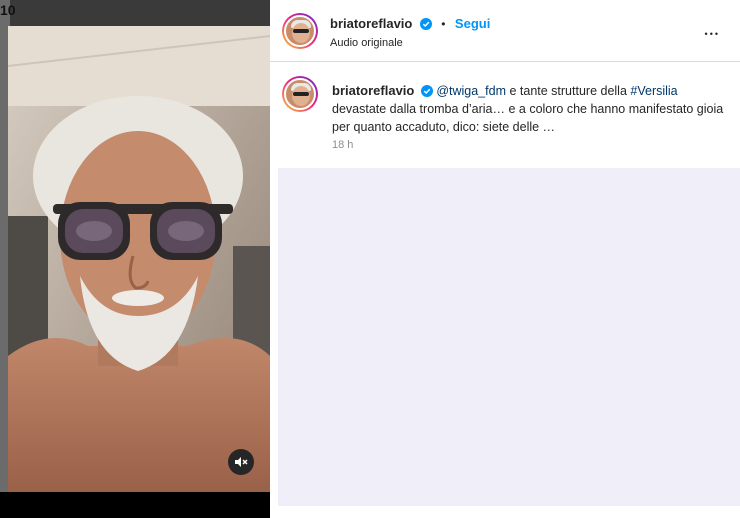  What do you see at coordinates (8, 10) in the screenshot?
I see `backdrop-text-fragment: 10` at bounding box center [8, 10].